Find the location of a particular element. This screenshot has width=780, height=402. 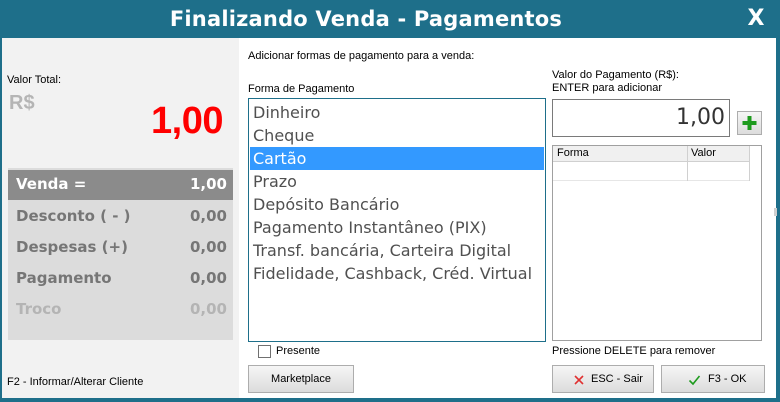

valor-total-label: Valor Total: is located at coordinates (34, 80).